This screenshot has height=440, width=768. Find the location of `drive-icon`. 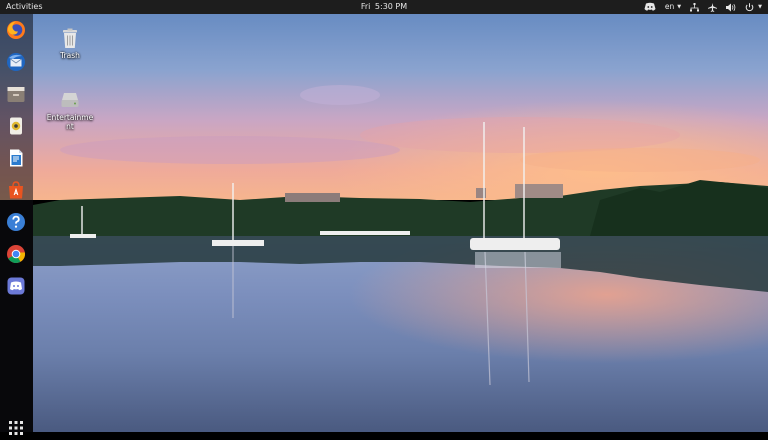

drive-icon is located at coordinates (70, 100).